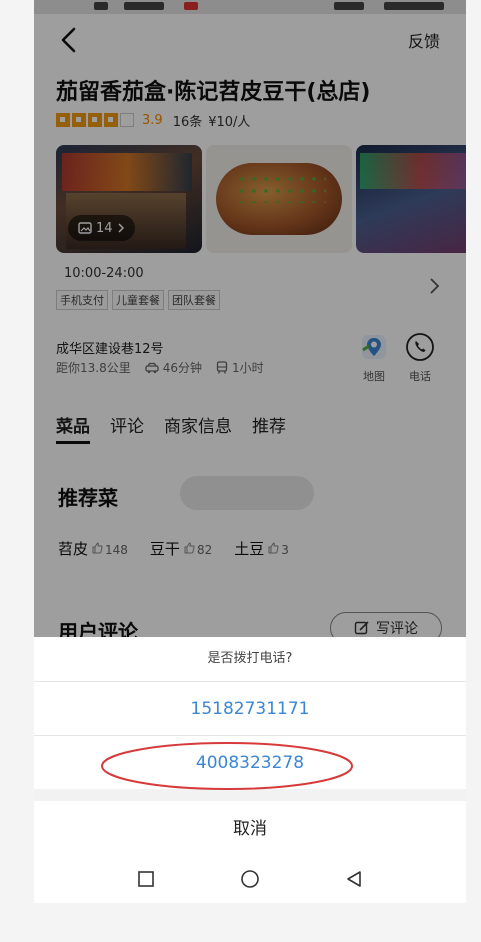 The image size is (481, 942). I want to click on home-circle-icon, so click(250, 879).